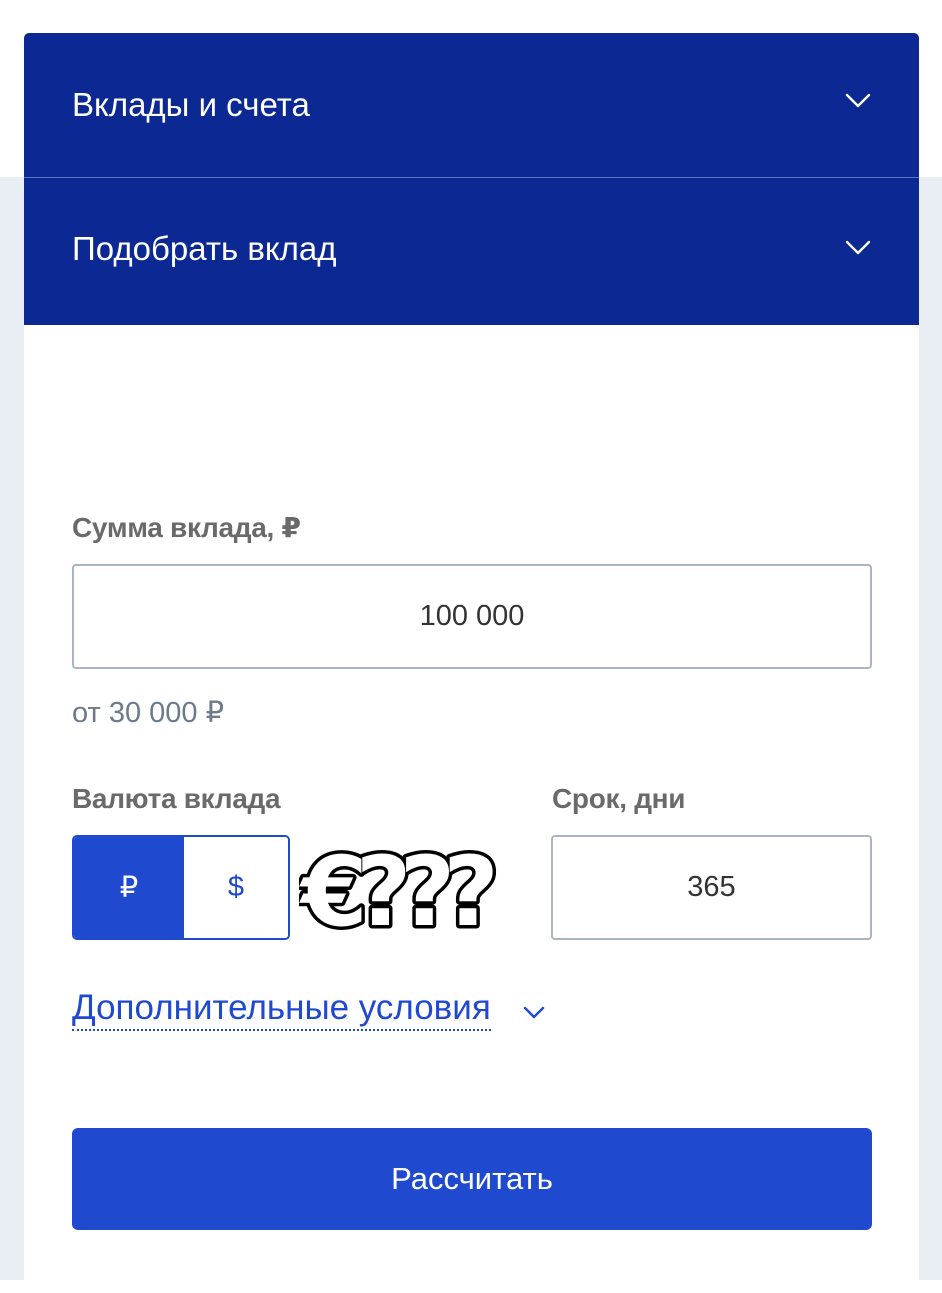  Describe the element at coordinates (204, 248) in the screenshot. I see `accordion-title: Подобрать вклад` at that location.